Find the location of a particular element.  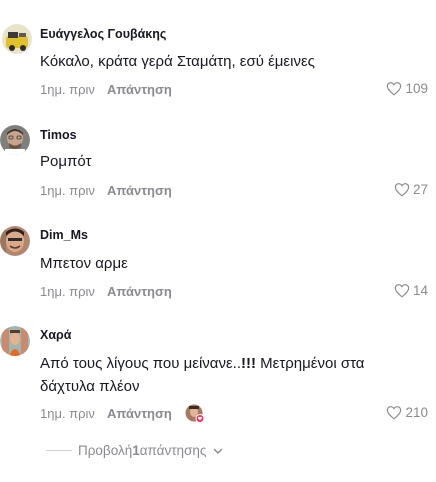

view-replies-suffix: απάντησης is located at coordinates (173, 450).